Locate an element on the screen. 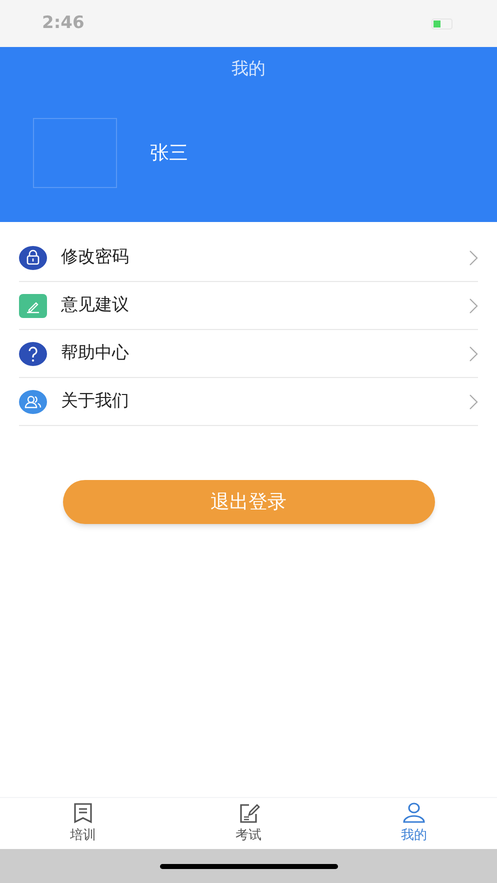  menu-item: 关于我们 is located at coordinates (248, 402).